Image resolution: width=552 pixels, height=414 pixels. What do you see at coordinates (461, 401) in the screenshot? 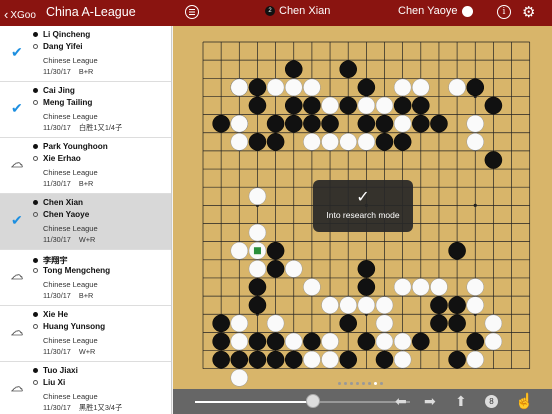
I see `arrow-up-icon: ⬆` at bounding box center [461, 401].